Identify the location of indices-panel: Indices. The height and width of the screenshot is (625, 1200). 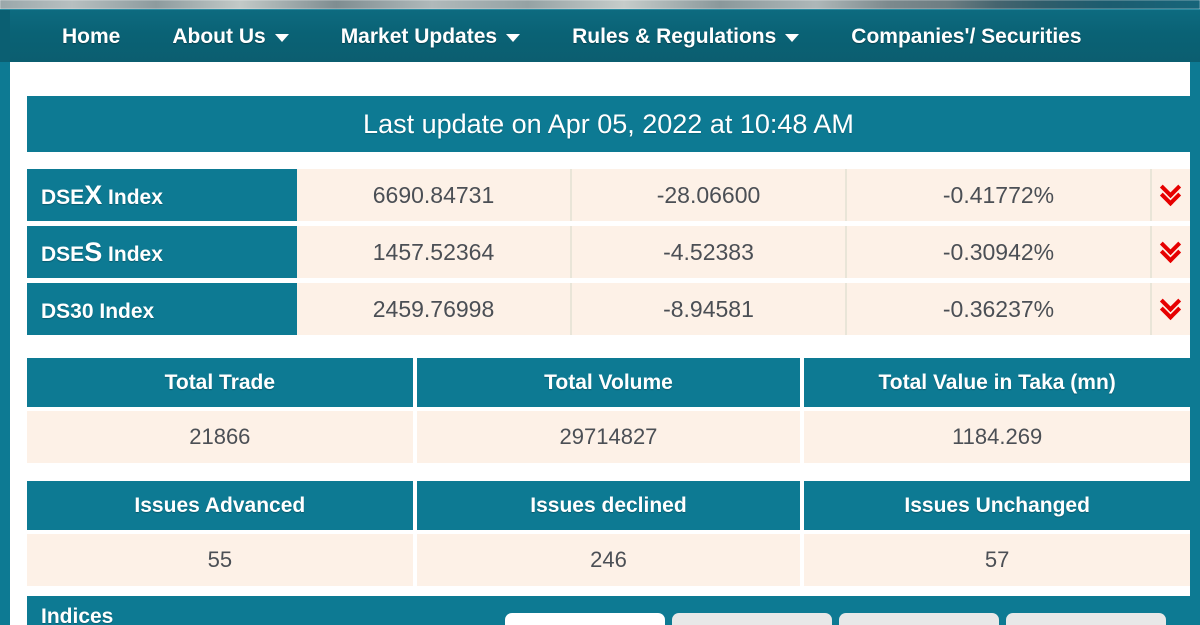
(608, 610).